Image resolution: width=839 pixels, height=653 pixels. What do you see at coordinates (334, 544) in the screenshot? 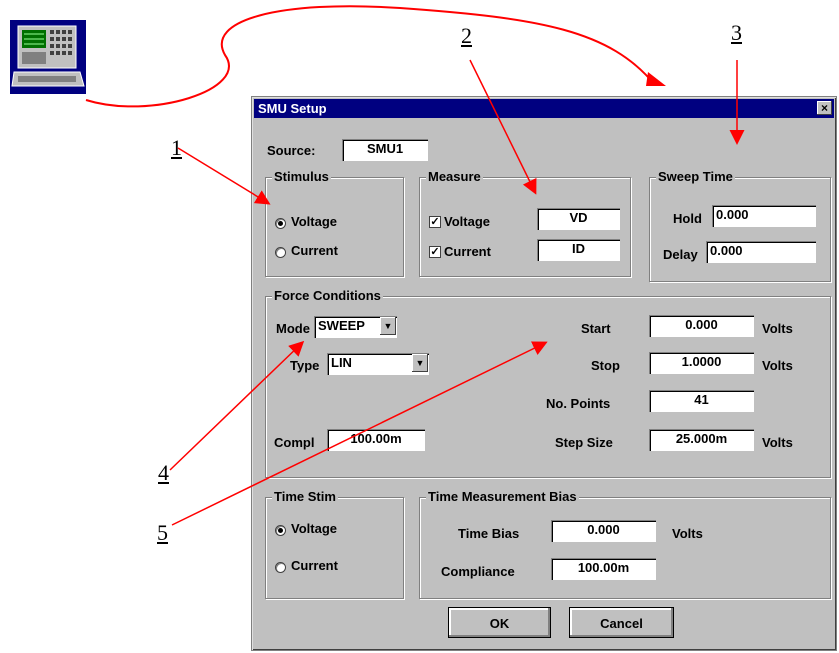
I see `time-stim-group: Time Stim Voltage Current` at bounding box center [334, 544].